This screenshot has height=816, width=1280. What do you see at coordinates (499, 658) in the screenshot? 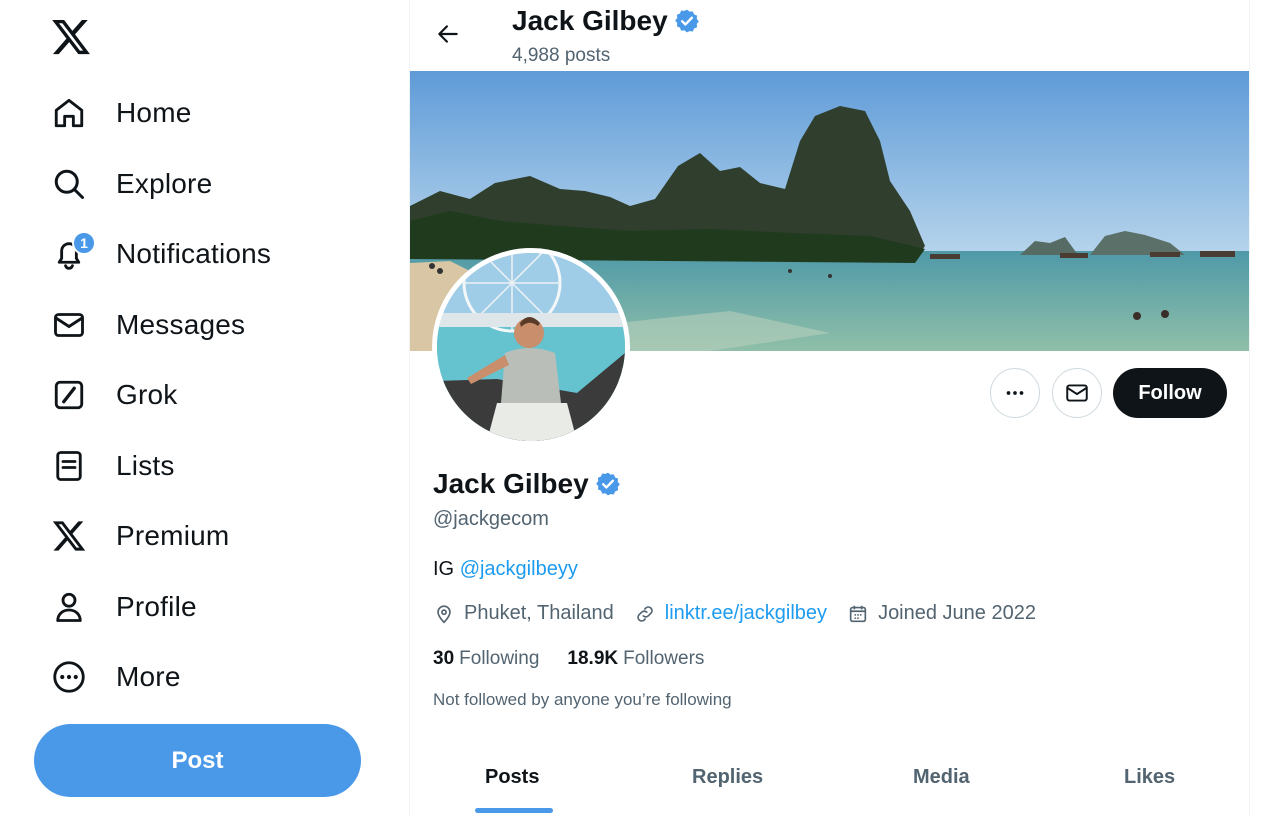
I see `following-label: Following` at bounding box center [499, 658].